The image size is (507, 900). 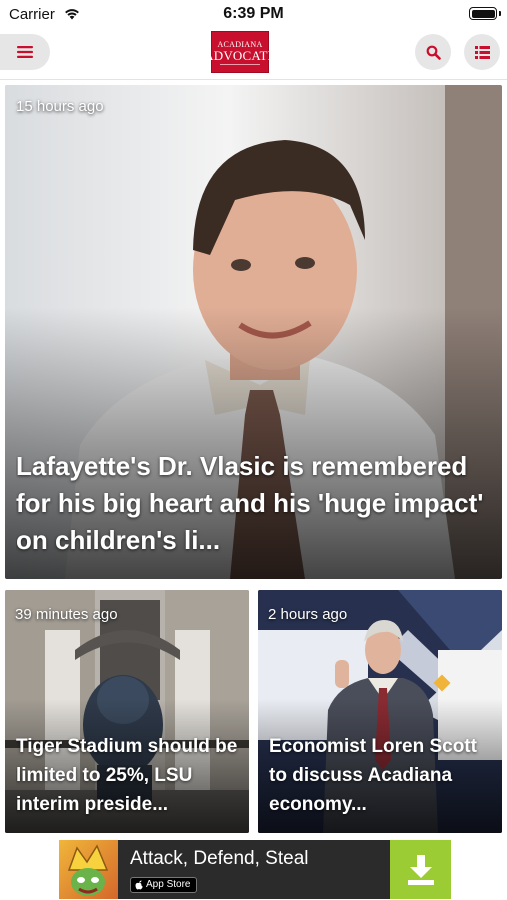 I want to click on app-header: ACADIANA ADVOCATE, so click(x=253, y=54).